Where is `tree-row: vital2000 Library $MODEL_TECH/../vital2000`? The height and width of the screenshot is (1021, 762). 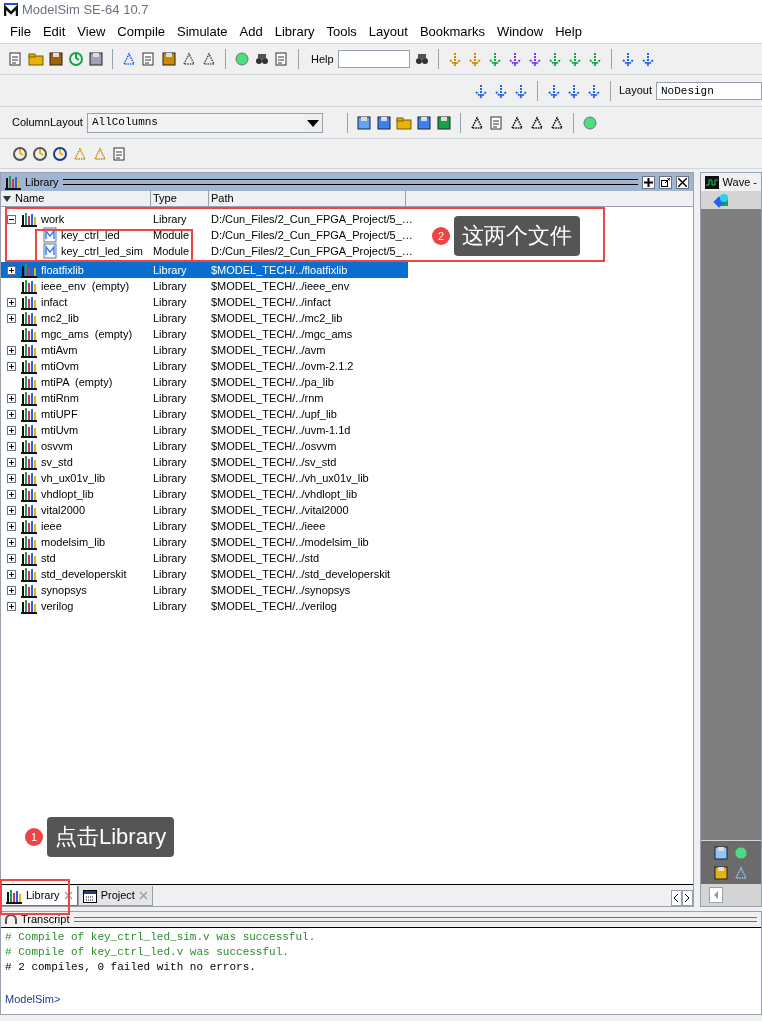 tree-row: vital2000 Library $MODEL_TECH/../vital2000 is located at coordinates (204, 510).